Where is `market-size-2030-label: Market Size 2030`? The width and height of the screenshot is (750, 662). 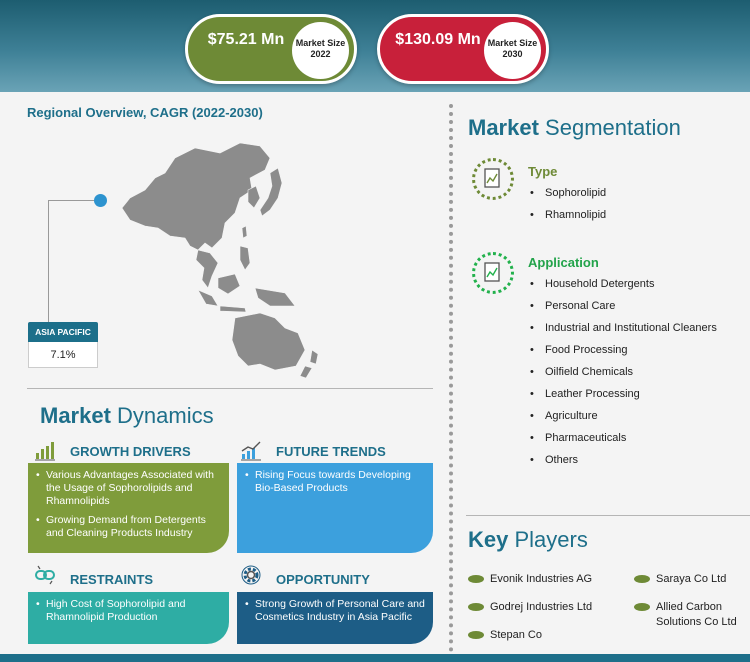
market-size-2030-label: Market Size 2030 is located at coordinates (512, 50).